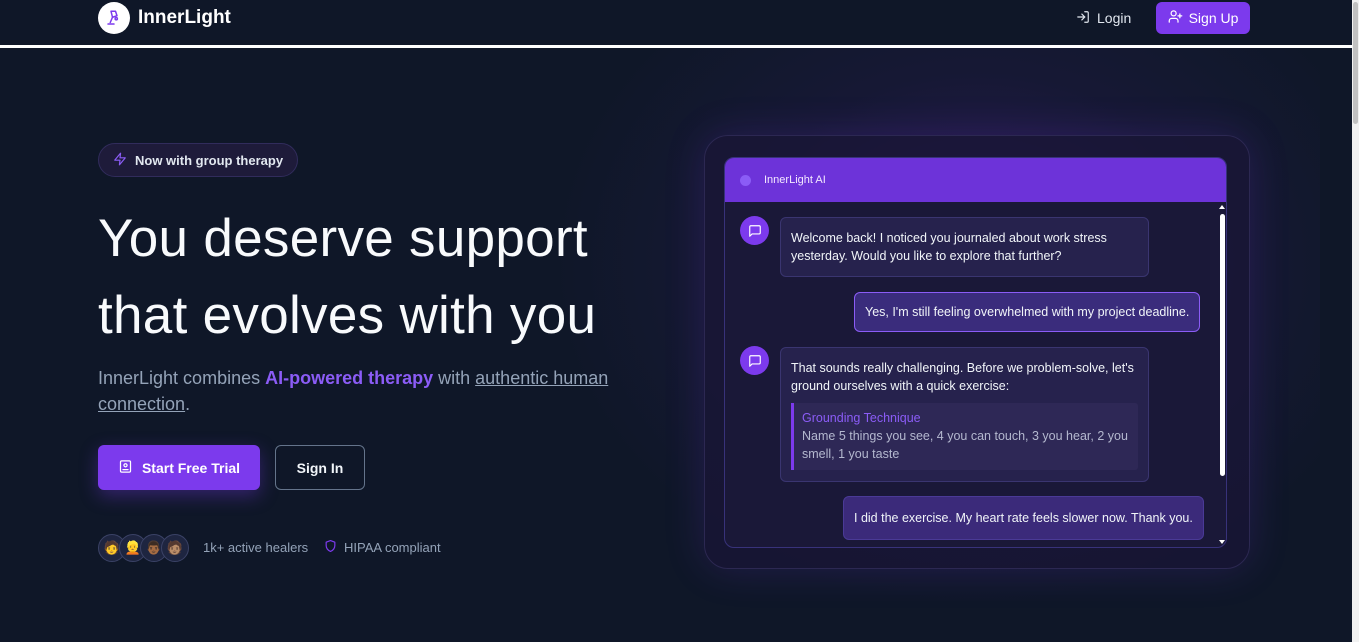  What do you see at coordinates (1355, 63) in the screenshot?
I see `page-scrollbar-thumb` at bounding box center [1355, 63].